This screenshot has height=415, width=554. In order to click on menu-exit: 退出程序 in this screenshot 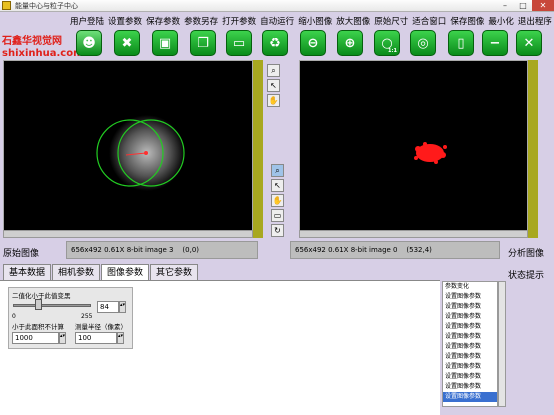, I will do `click(535, 21)`.